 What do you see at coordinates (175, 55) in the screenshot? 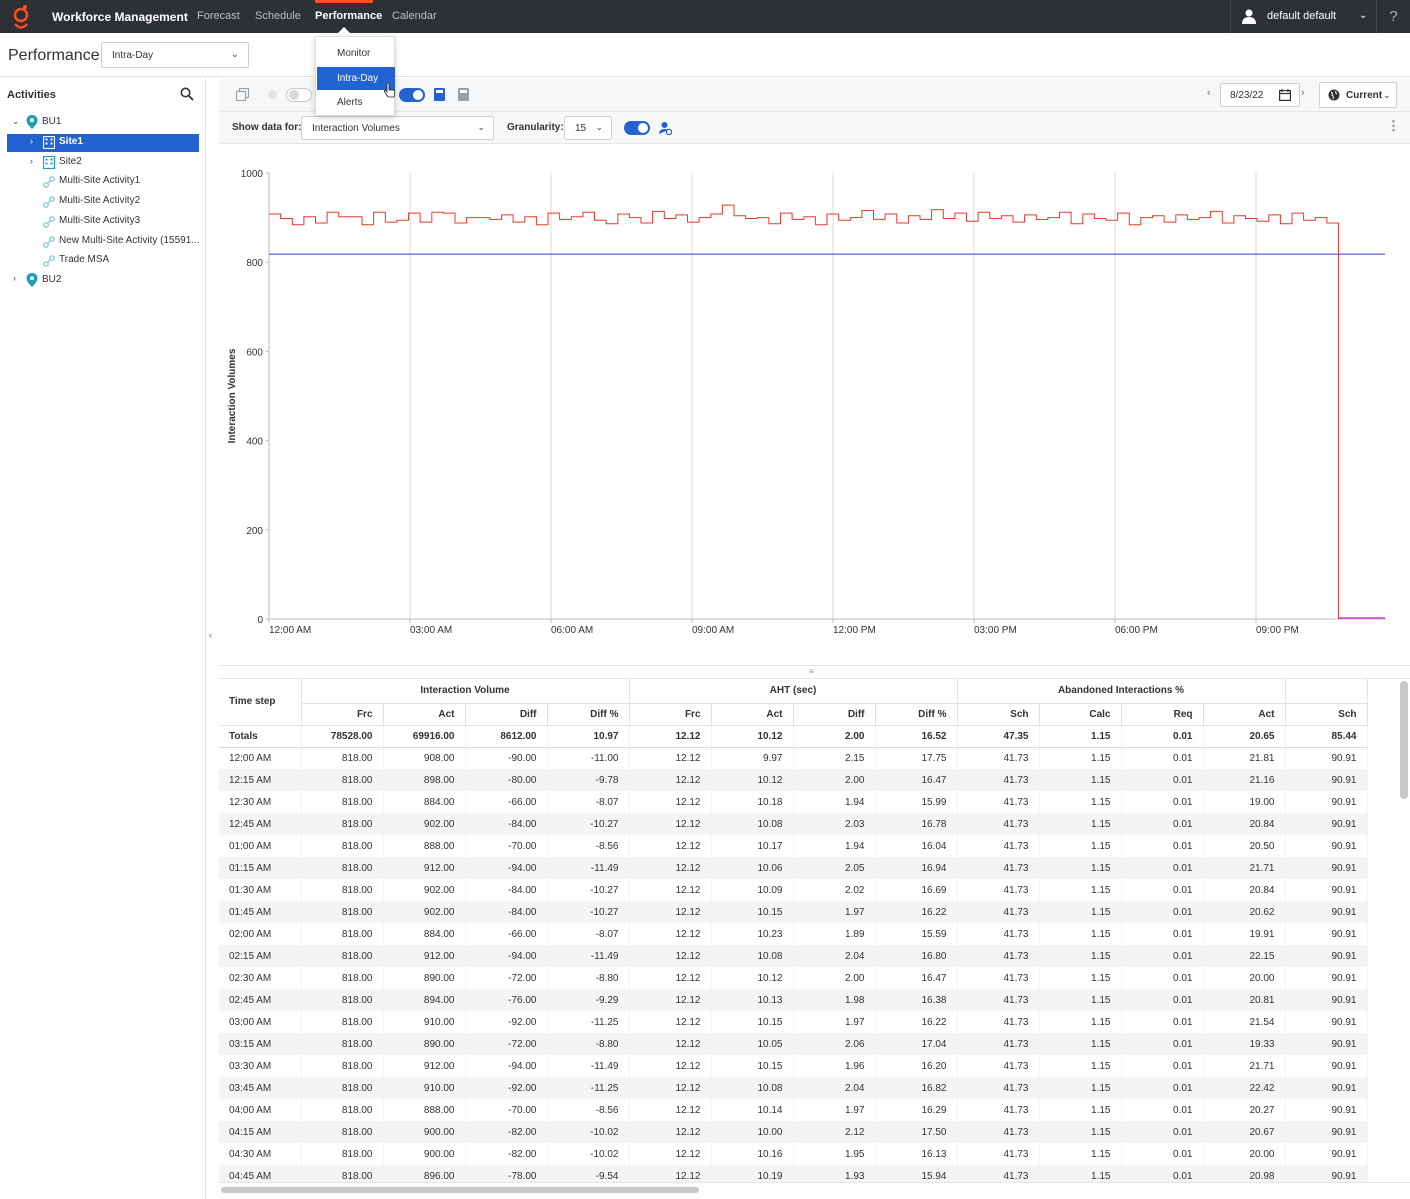
I see `view-select: Intra-Day ⌄` at bounding box center [175, 55].